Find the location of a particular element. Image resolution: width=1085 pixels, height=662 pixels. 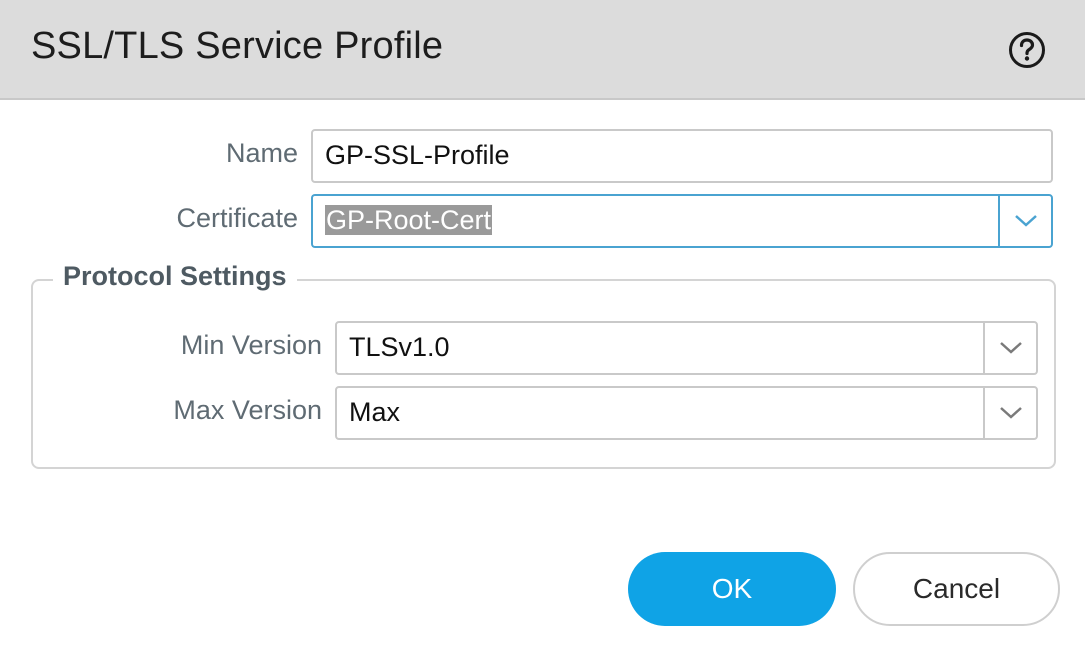

min-version-label: Min Version is located at coordinates (251, 345).